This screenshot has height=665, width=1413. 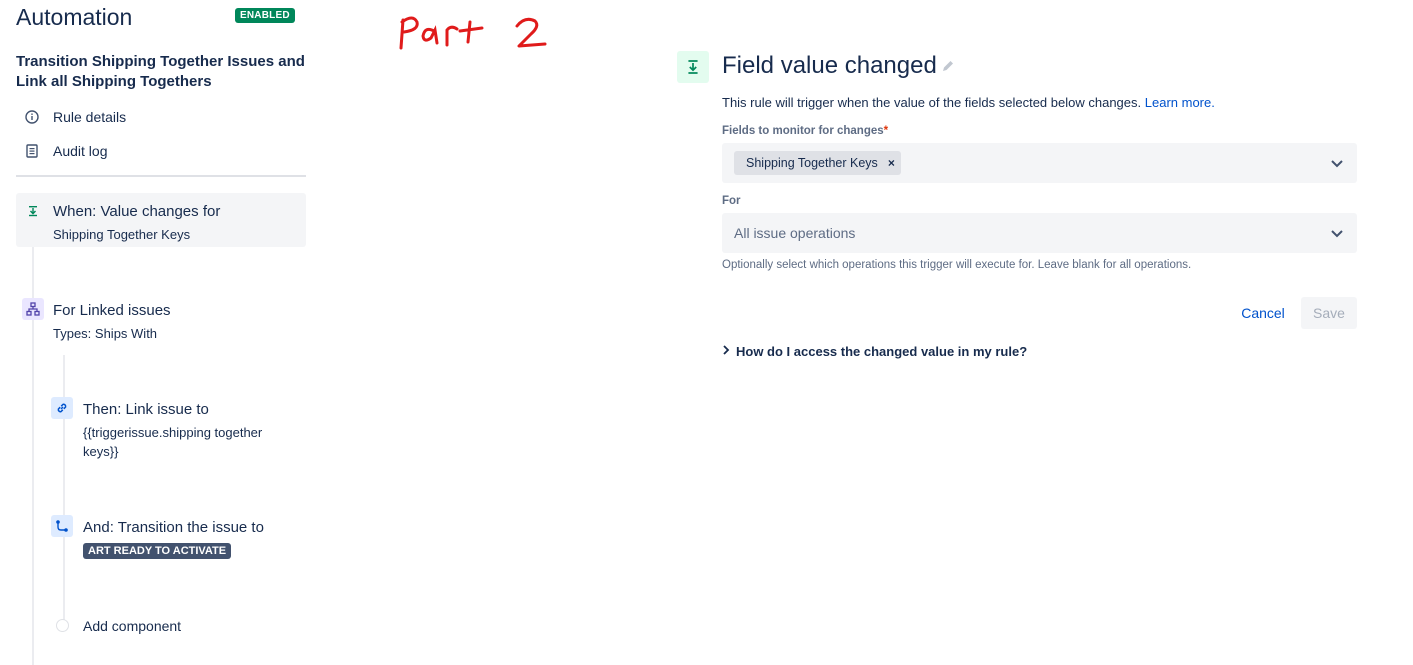 What do you see at coordinates (173, 442) in the screenshot?
I see `component-link-subtitle: {{triggerissue.shipping together keys}}` at bounding box center [173, 442].